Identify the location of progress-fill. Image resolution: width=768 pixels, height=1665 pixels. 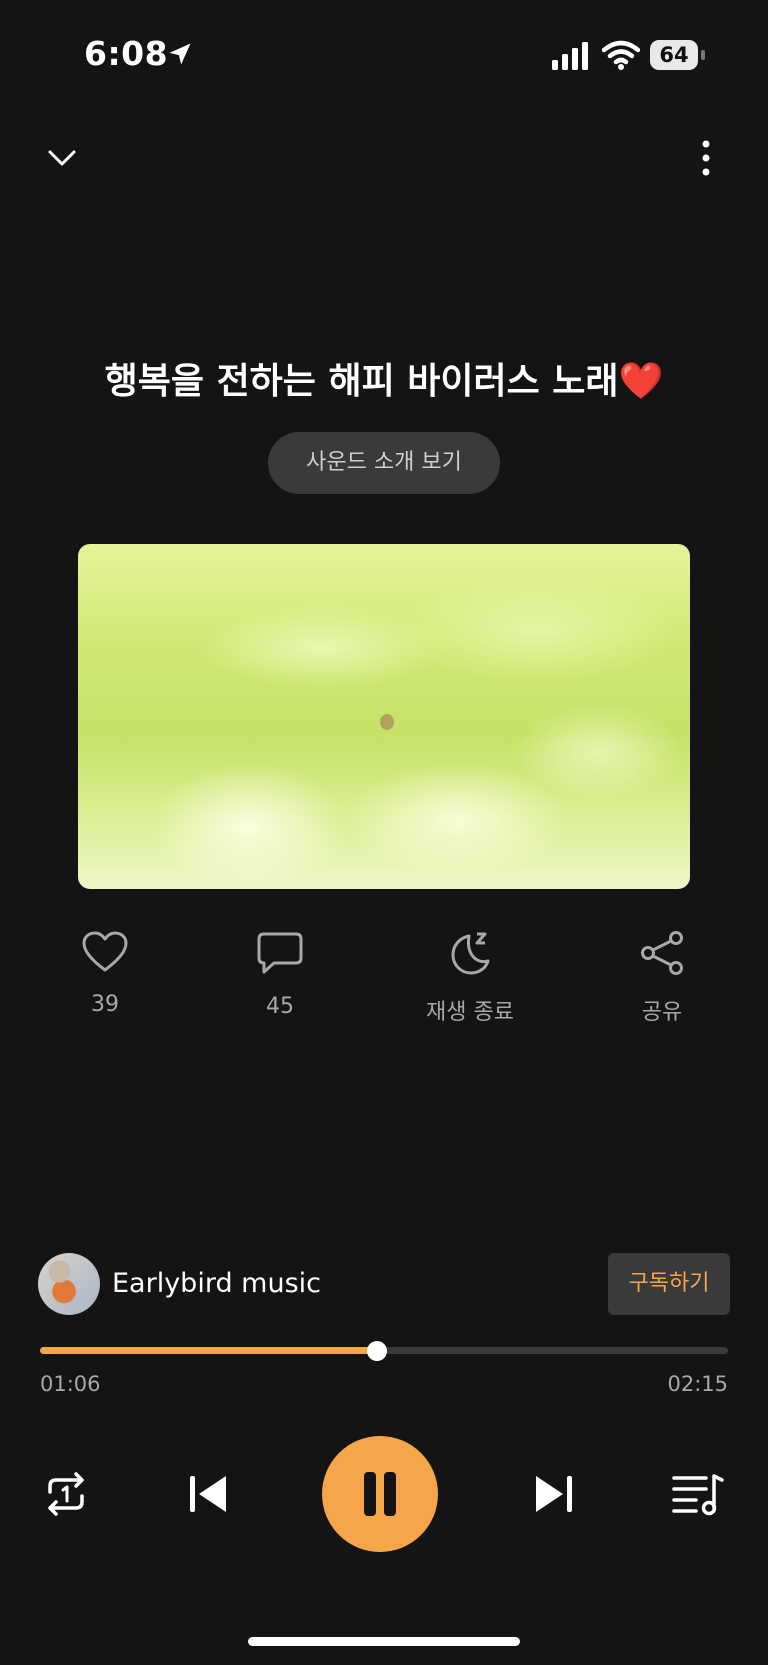
(209, 1350).